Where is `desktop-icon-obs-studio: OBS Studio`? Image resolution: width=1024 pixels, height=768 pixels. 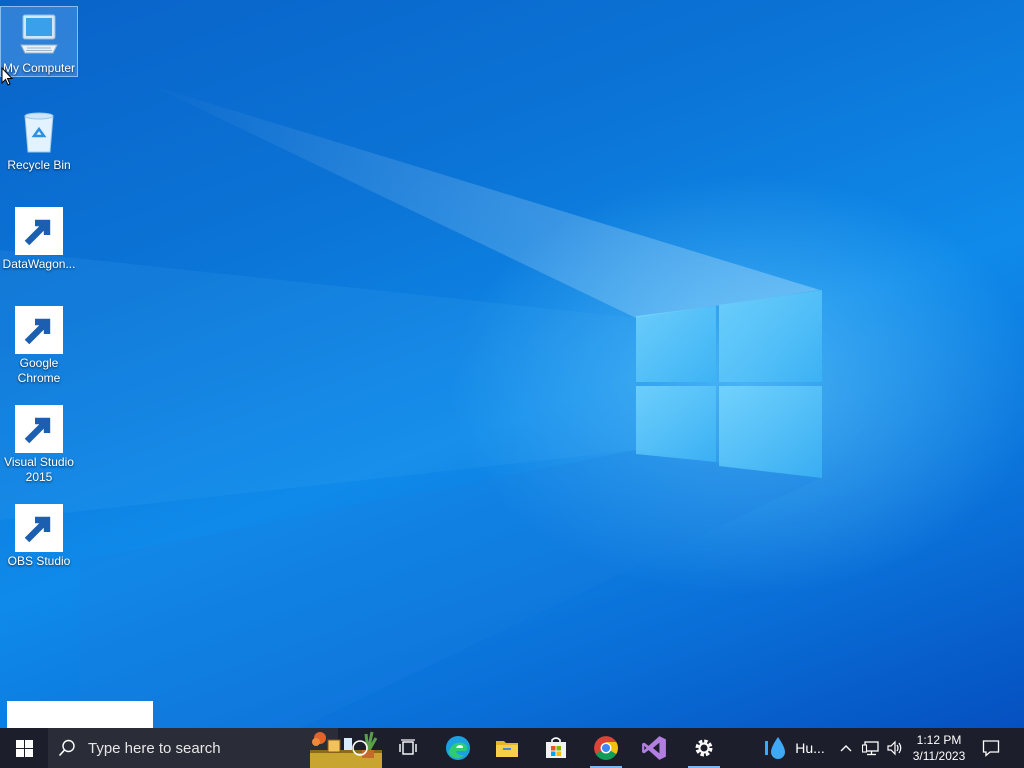 desktop-icon-obs-studio: OBS Studio is located at coordinates (39, 534).